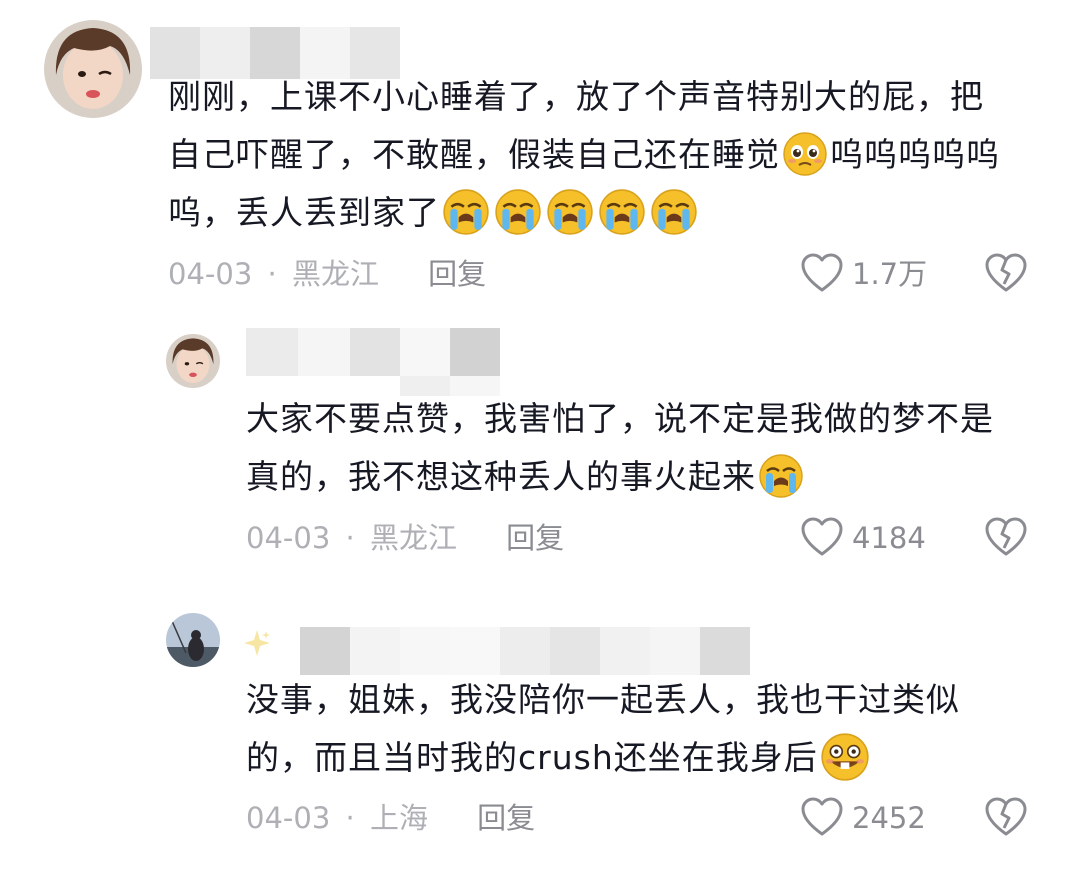 This screenshot has height=877, width=1080. Describe the element at coordinates (889, 538) in the screenshot. I see `like-count: 4184` at that location.